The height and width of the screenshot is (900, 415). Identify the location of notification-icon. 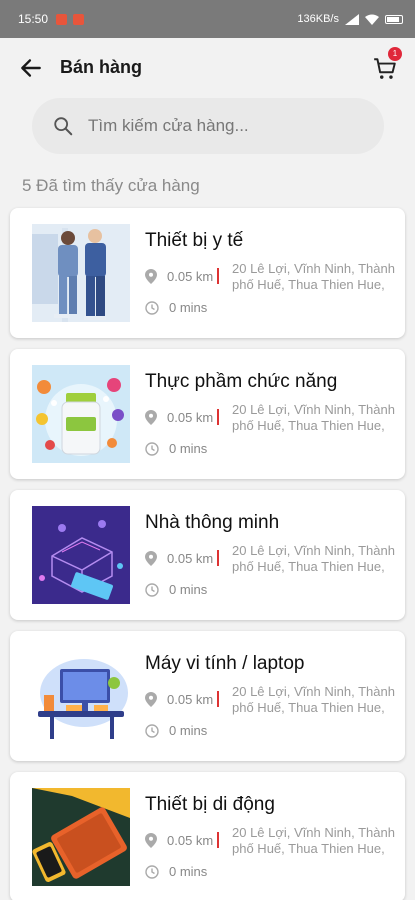
(62, 19).